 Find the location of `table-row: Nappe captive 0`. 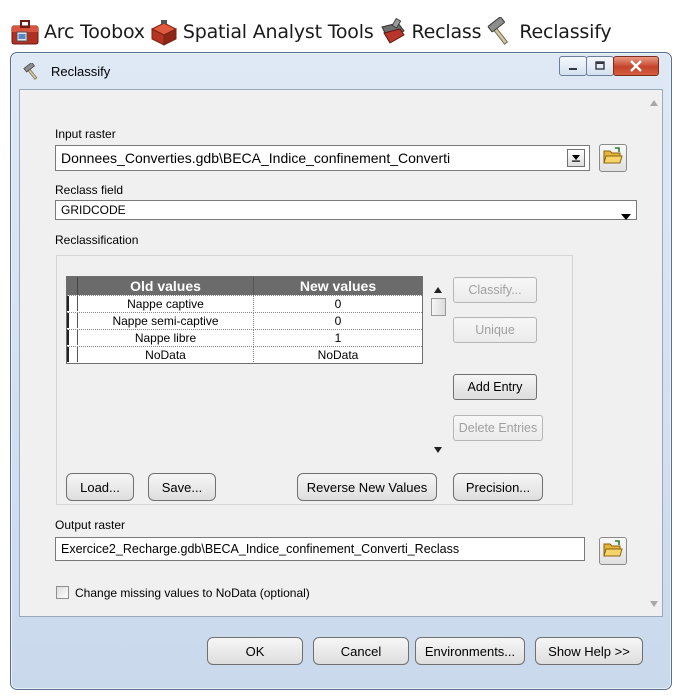

table-row: Nappe captive 0 is located at coordinates (244, 303).